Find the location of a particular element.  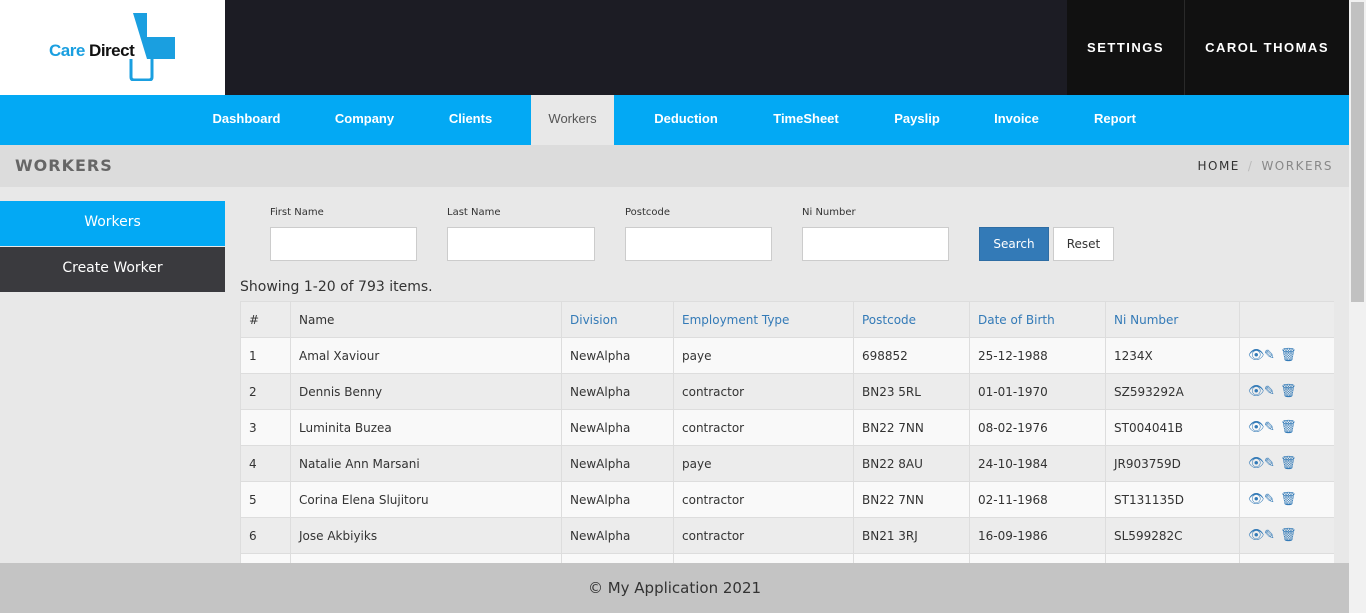

col-header-division: Division is located at coordinates (617, 319).